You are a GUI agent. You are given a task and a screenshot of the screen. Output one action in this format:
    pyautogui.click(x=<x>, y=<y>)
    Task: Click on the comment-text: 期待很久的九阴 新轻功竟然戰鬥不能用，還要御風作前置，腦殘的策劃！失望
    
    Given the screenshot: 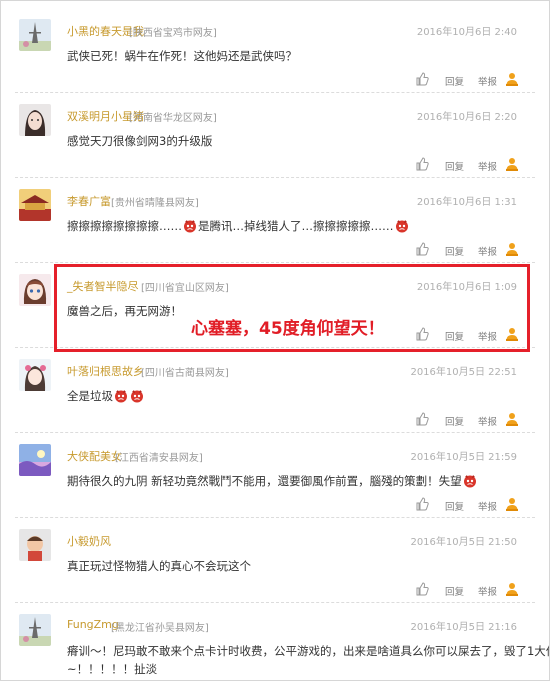 What is the action you would take?
    pyautogui.click(x=272, y=481)
    